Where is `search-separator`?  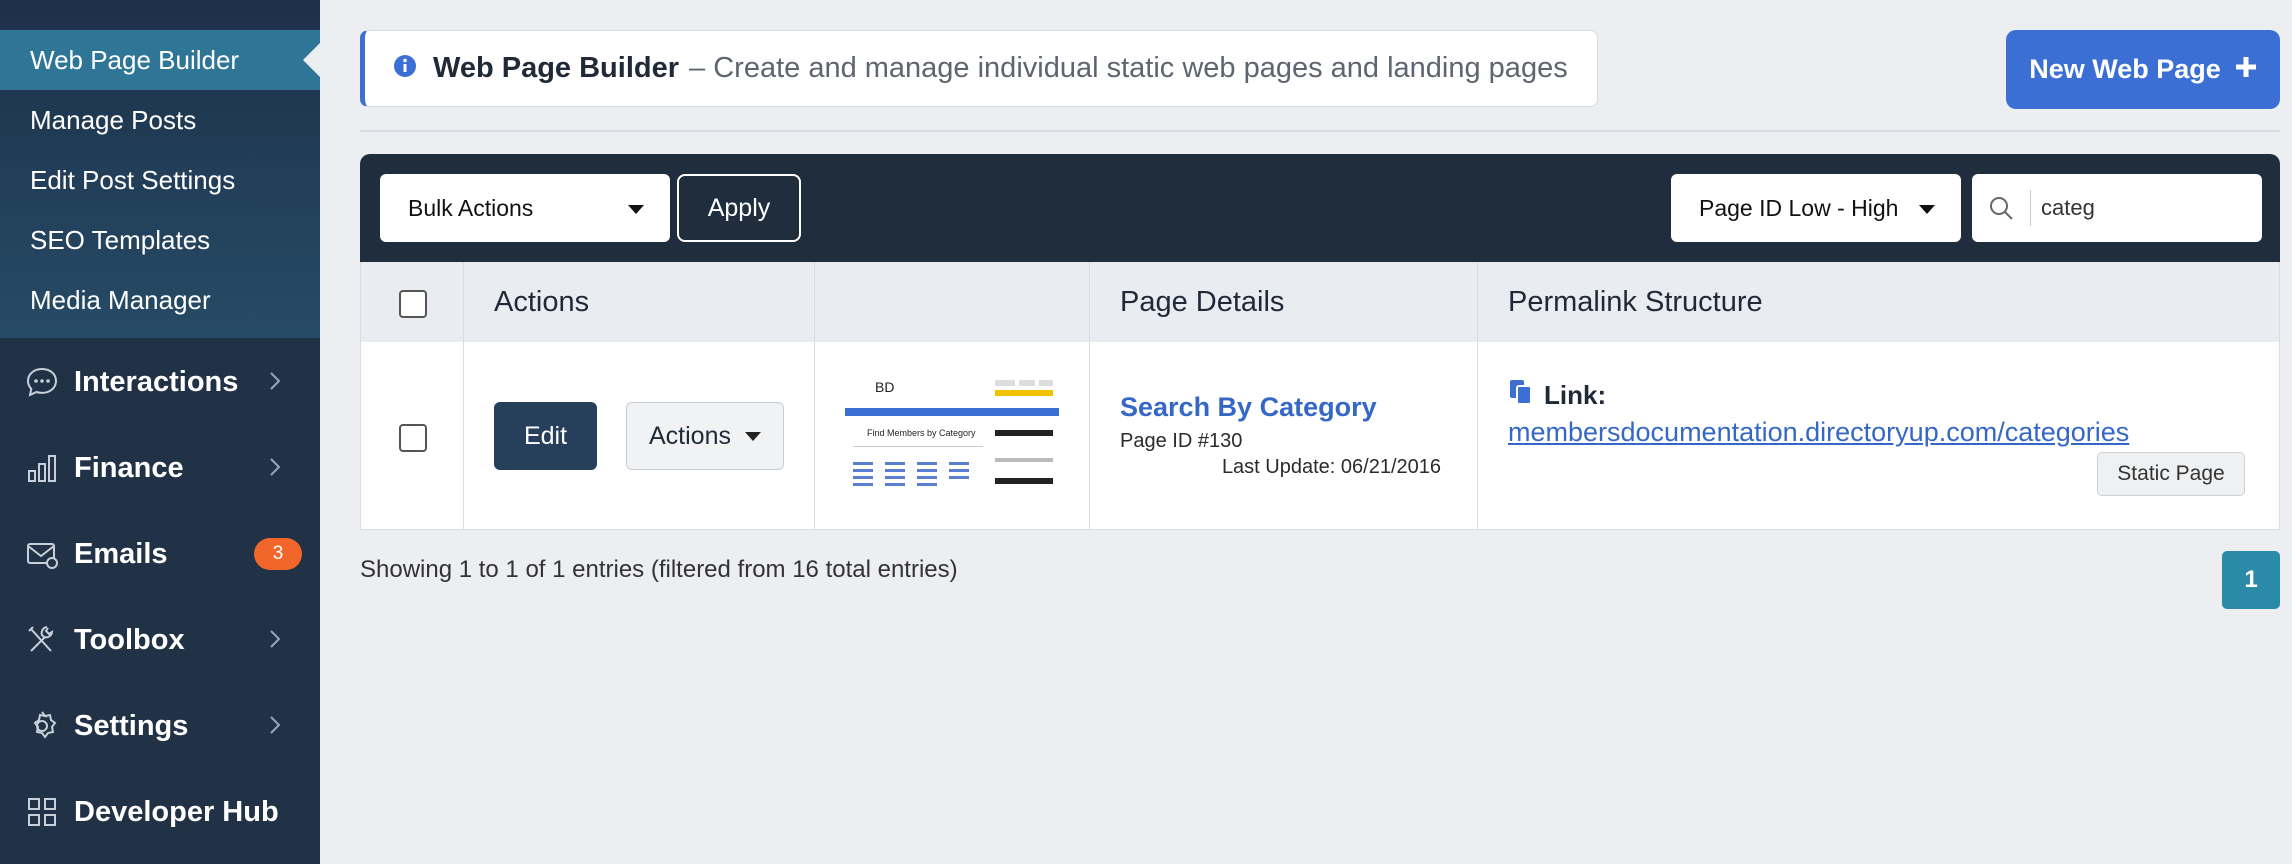
search-separator is located at coordinates (2030, 208).